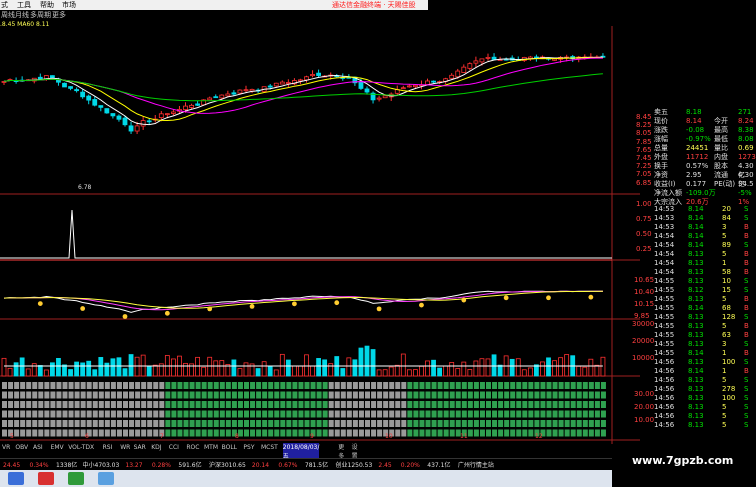 This screenshot has height=487, width=756. Describe the element at coordinates (4, 5) in the screenshot. I see `menu-item: 式` at that location.